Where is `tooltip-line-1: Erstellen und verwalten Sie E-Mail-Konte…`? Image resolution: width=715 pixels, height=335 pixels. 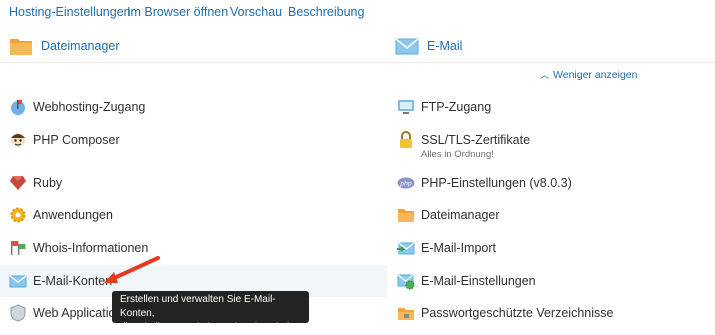 tooltip-line-1: Erstellen und verwalten Sie E-Mail-Konte… is located at coordinates (198, 306).